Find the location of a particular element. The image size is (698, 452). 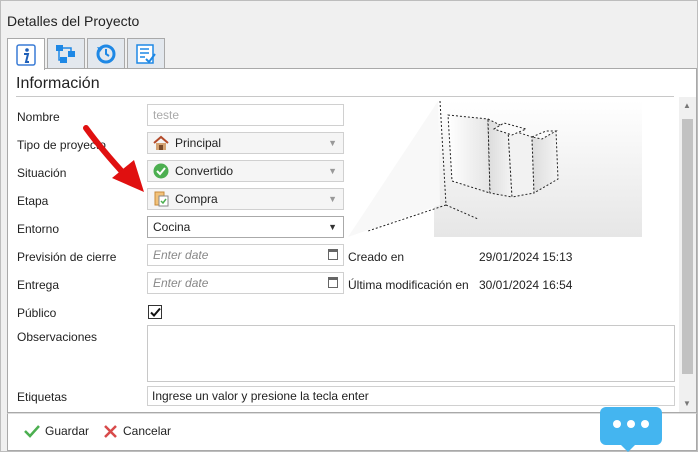

publico-label: Público is located at coordinates (37, 313).